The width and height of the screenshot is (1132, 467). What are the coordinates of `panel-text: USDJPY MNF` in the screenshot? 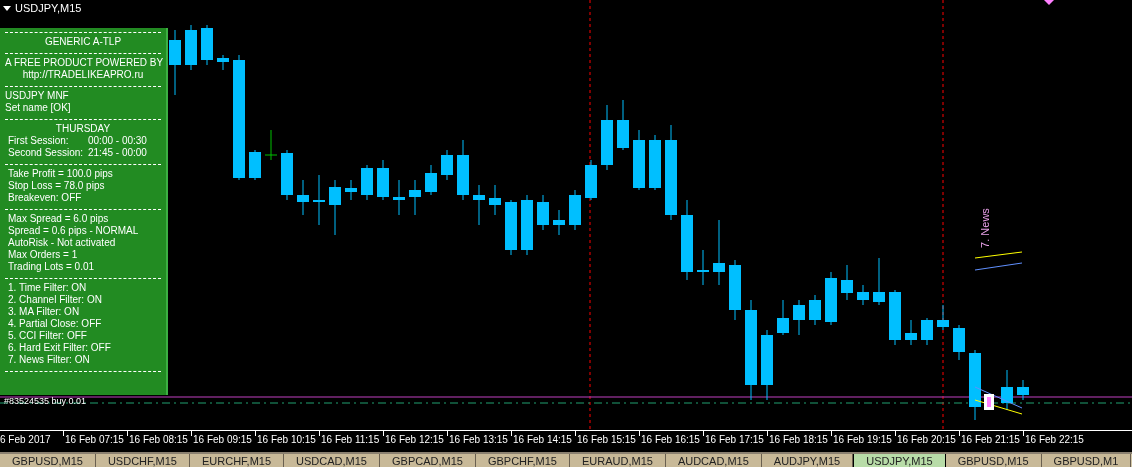 It's located at (37, 96).